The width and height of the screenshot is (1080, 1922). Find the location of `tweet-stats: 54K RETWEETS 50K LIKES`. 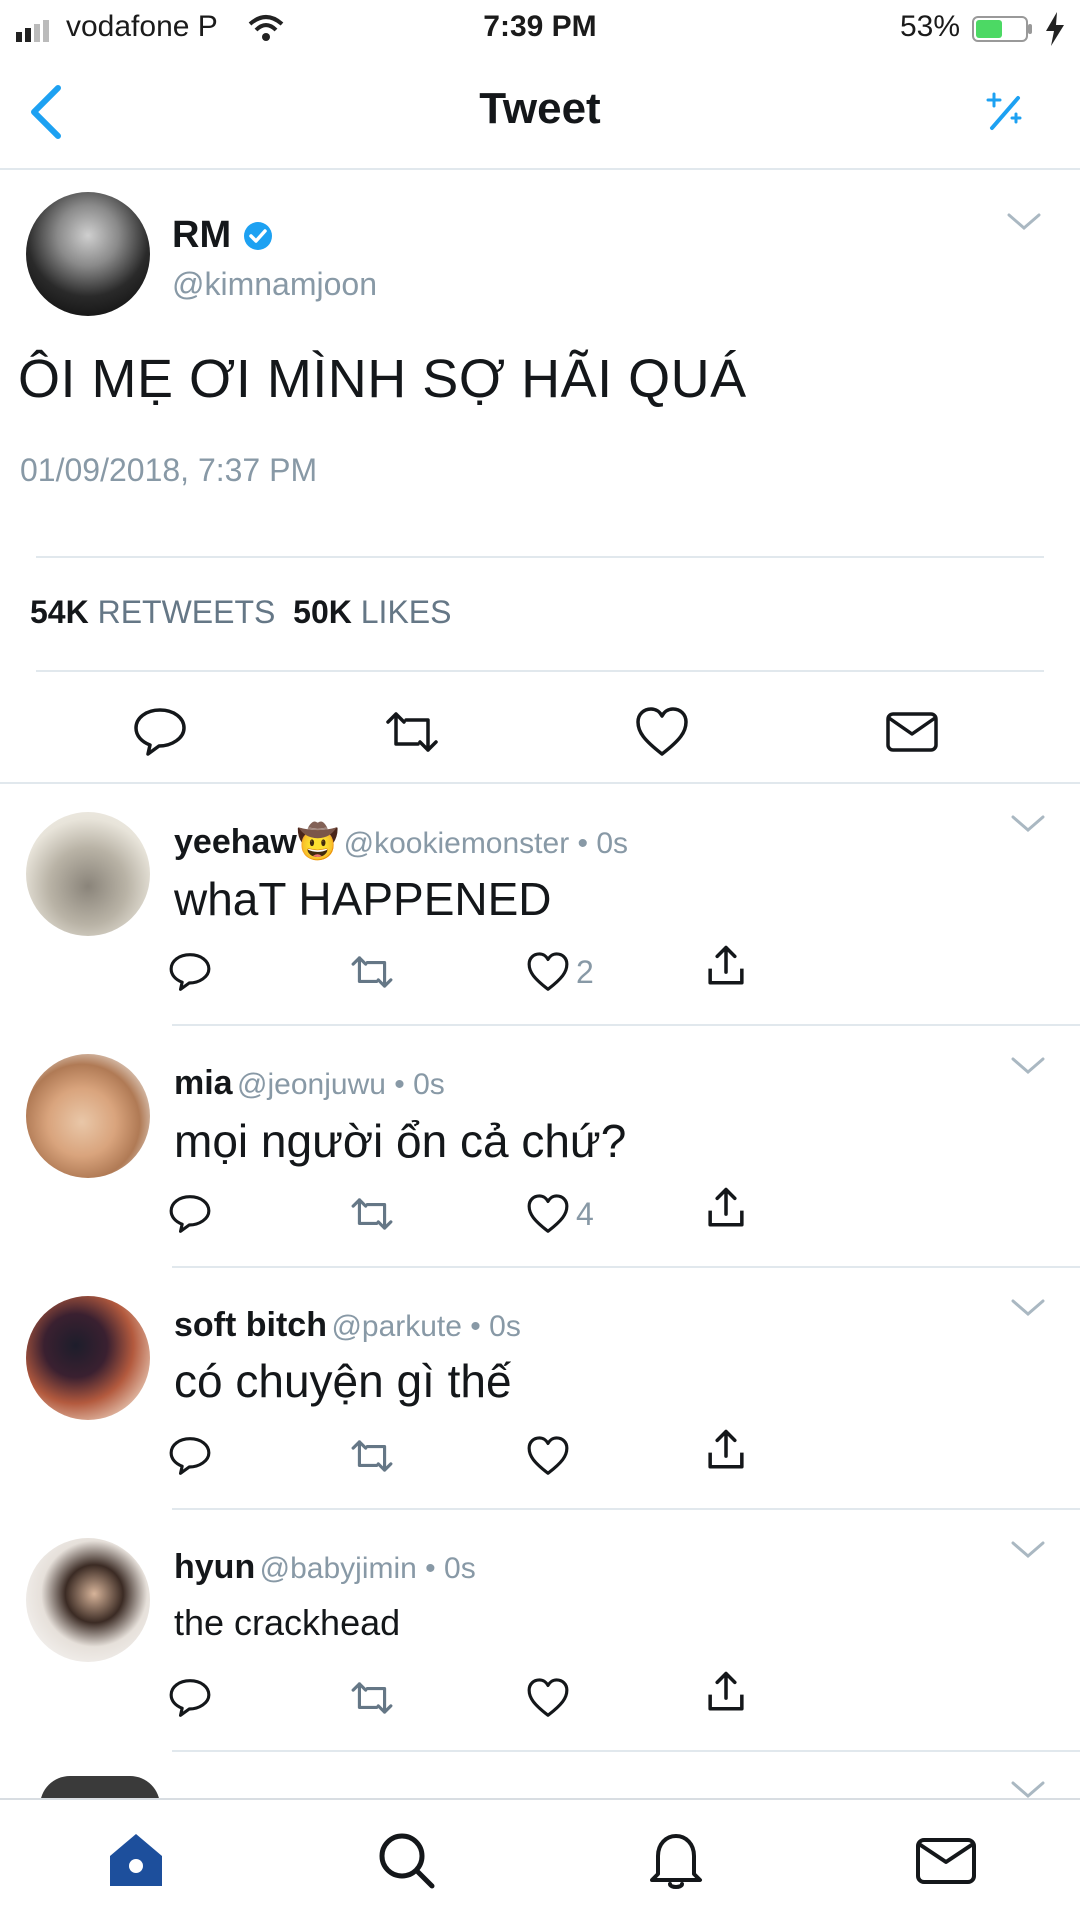

tweet-stats: 54K RETWEETS 50K LIKES is located at coordinates (240, 612).